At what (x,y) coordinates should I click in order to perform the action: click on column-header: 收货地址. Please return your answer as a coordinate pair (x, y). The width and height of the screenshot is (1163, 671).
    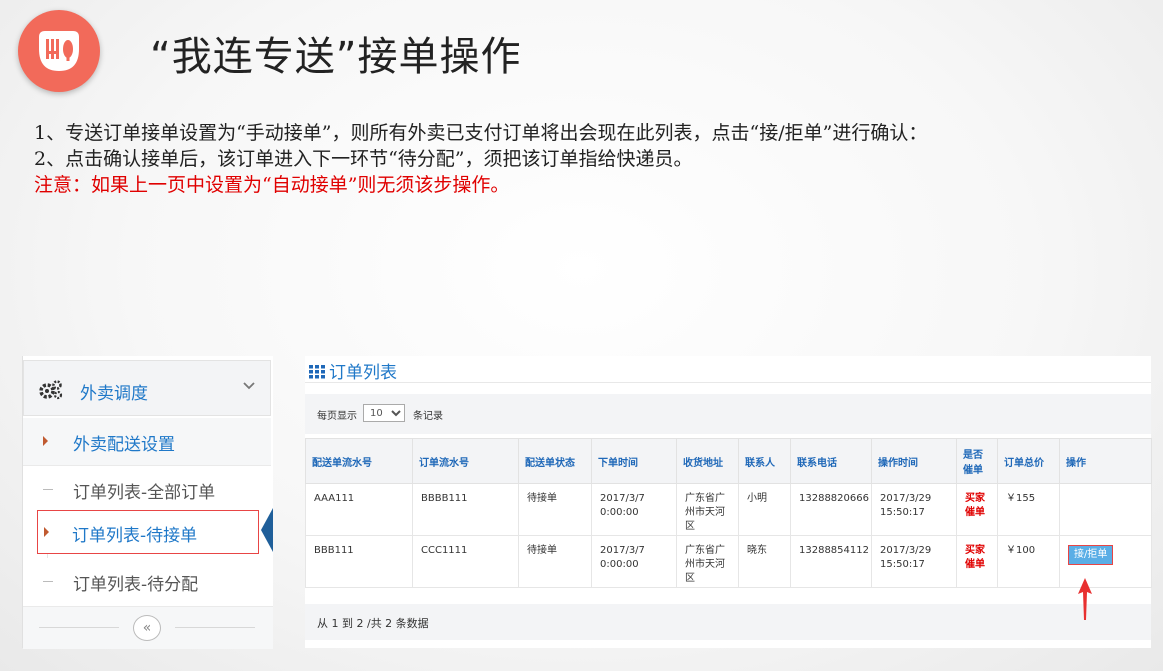
    Looking at the image, I should click on (707, 461).